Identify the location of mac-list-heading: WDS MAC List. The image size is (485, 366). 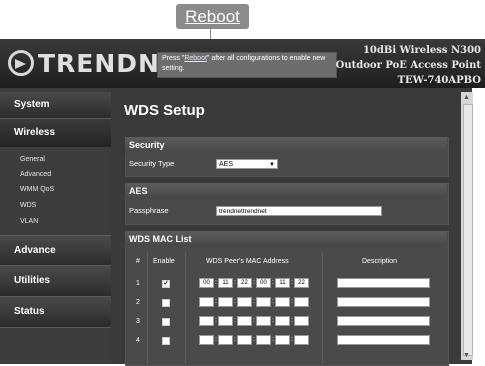
(286, 239).